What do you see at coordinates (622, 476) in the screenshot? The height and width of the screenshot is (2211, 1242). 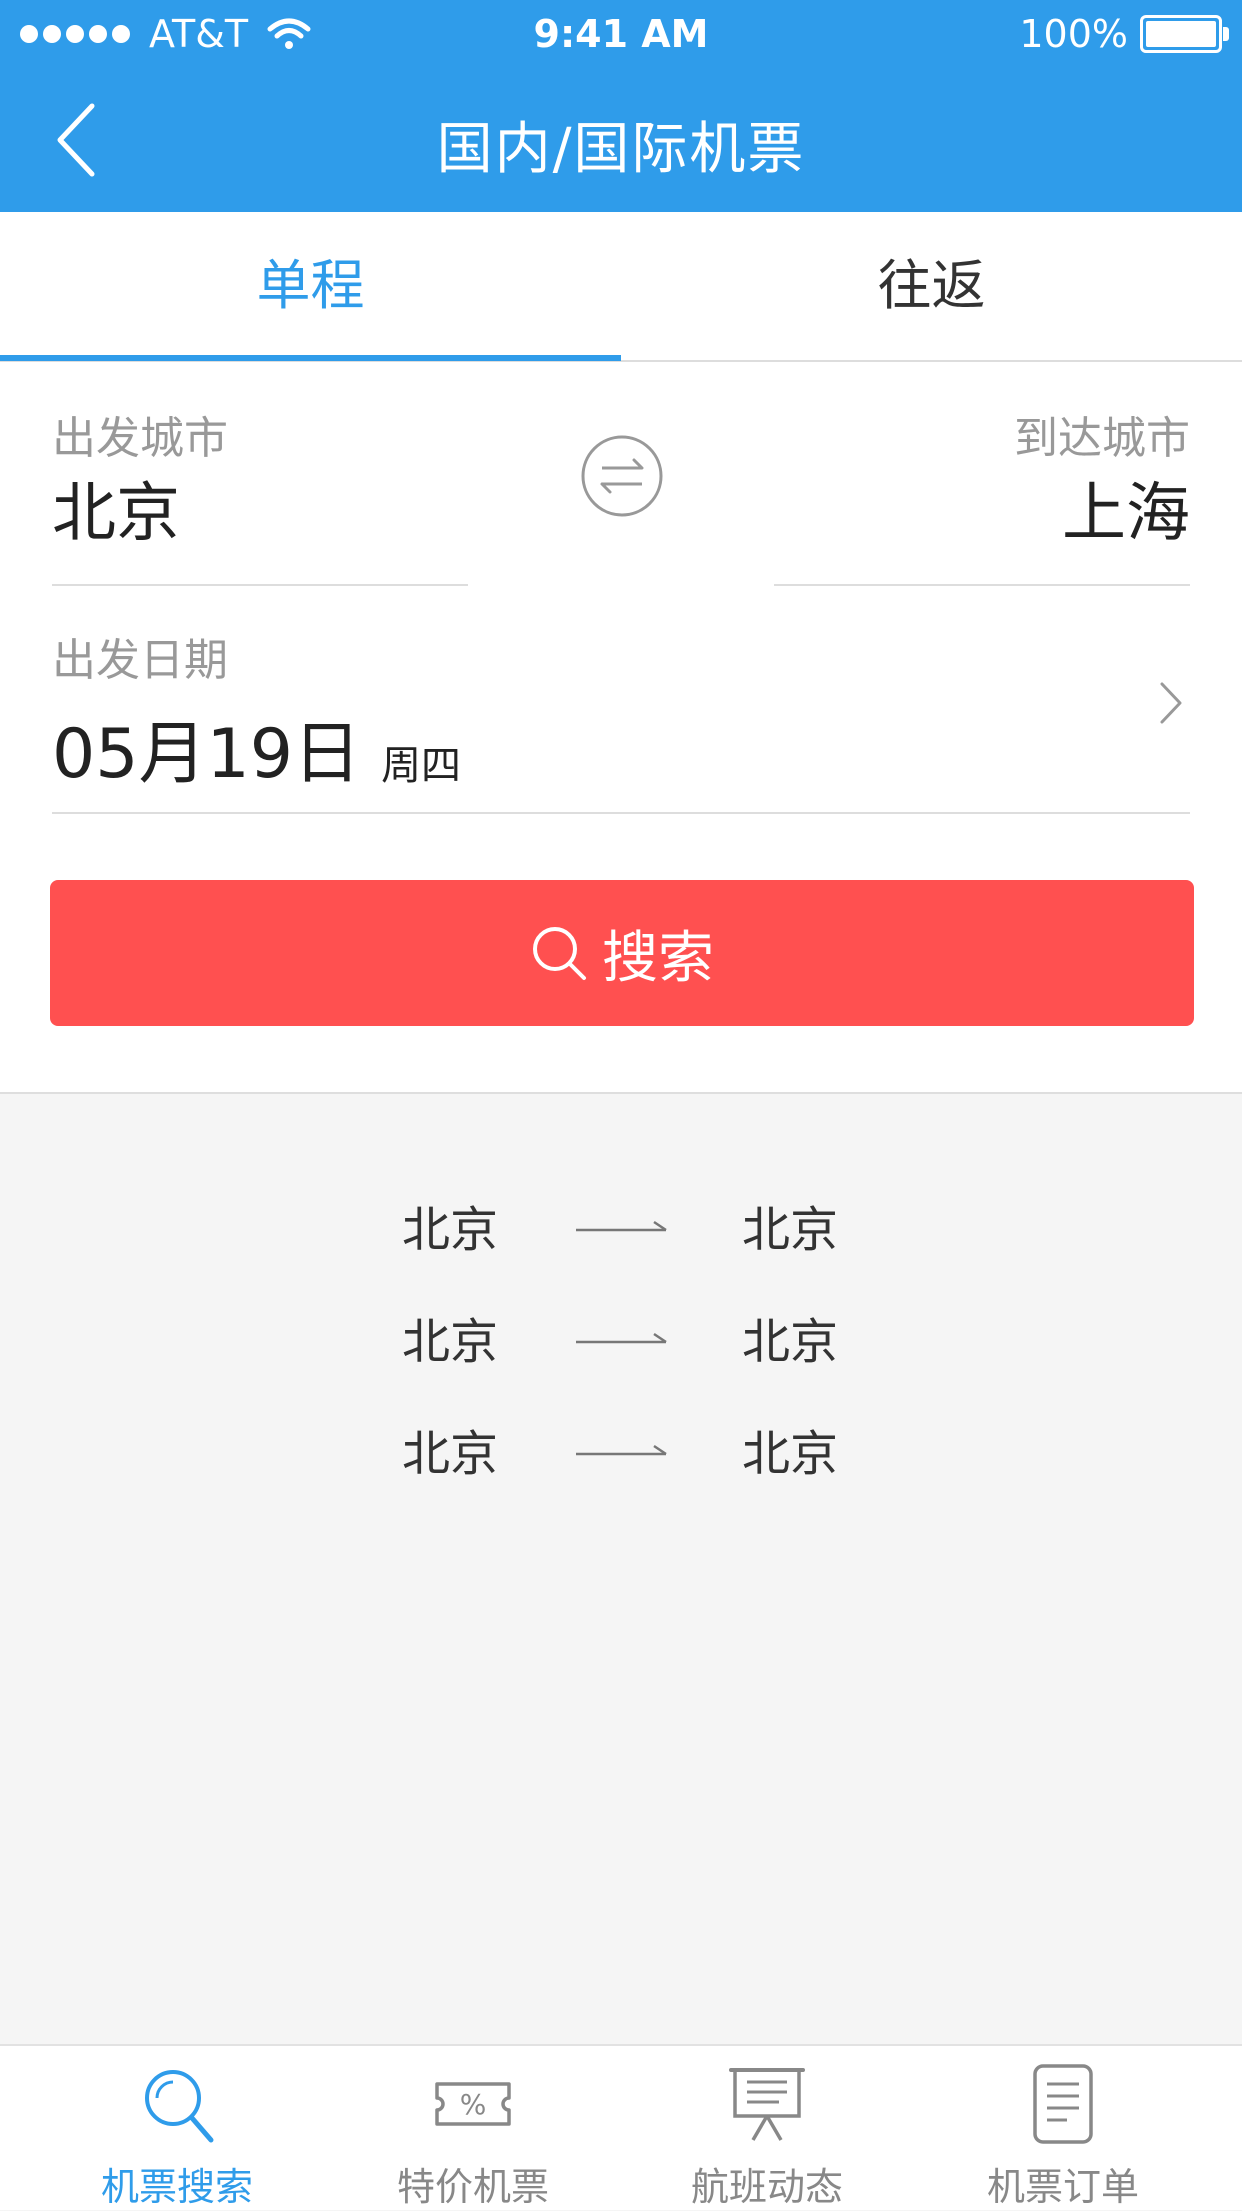 I see `swap-icon` at bounding box center [622, 476].